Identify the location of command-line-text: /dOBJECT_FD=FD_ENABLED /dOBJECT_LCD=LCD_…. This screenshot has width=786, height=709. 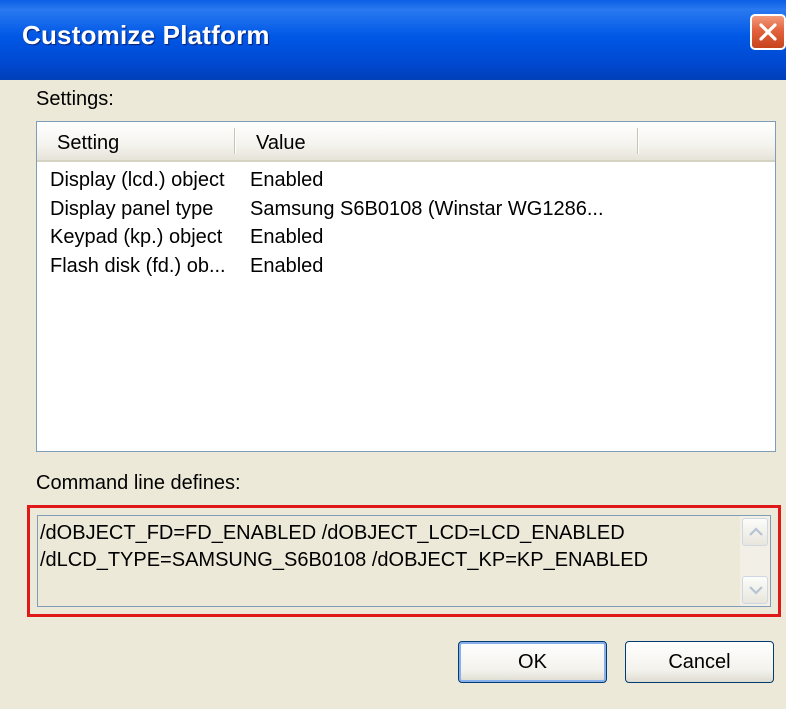
(332, 533).